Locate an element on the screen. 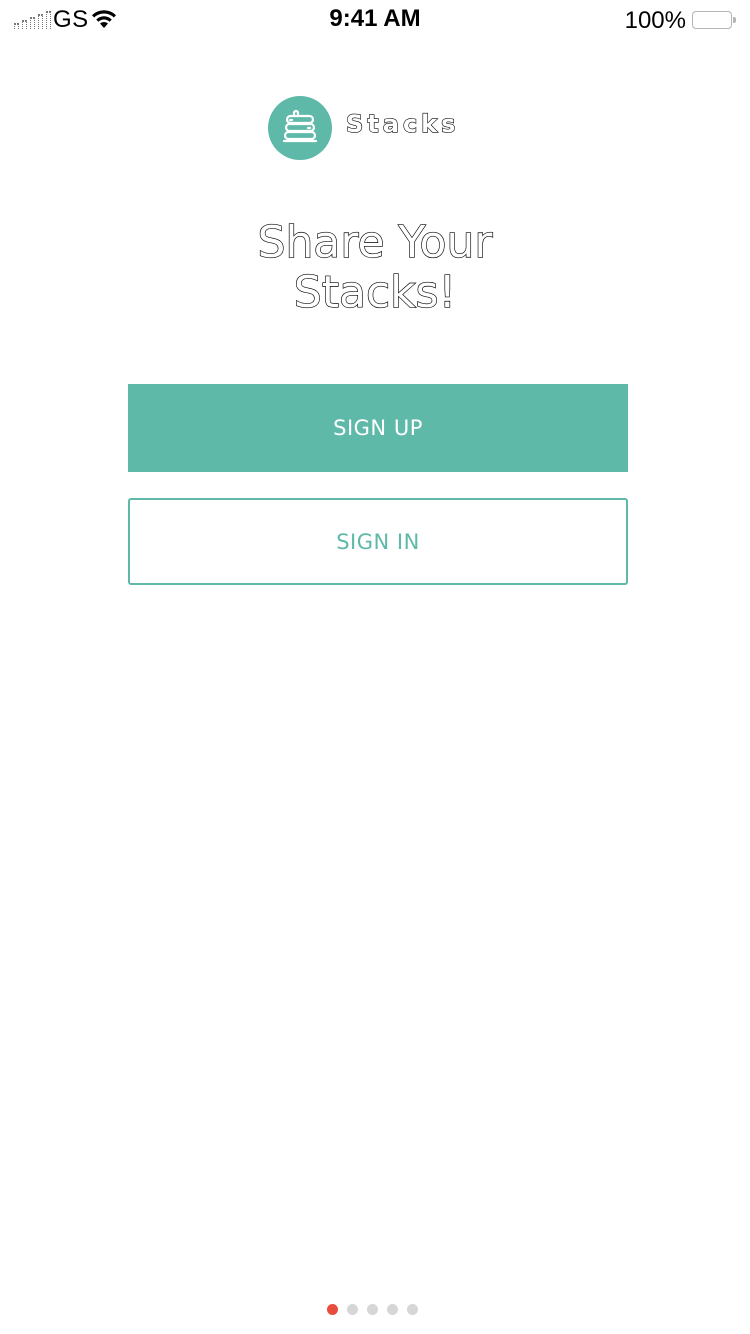  app-logo: Stacks is located at coordinates (368, 128).